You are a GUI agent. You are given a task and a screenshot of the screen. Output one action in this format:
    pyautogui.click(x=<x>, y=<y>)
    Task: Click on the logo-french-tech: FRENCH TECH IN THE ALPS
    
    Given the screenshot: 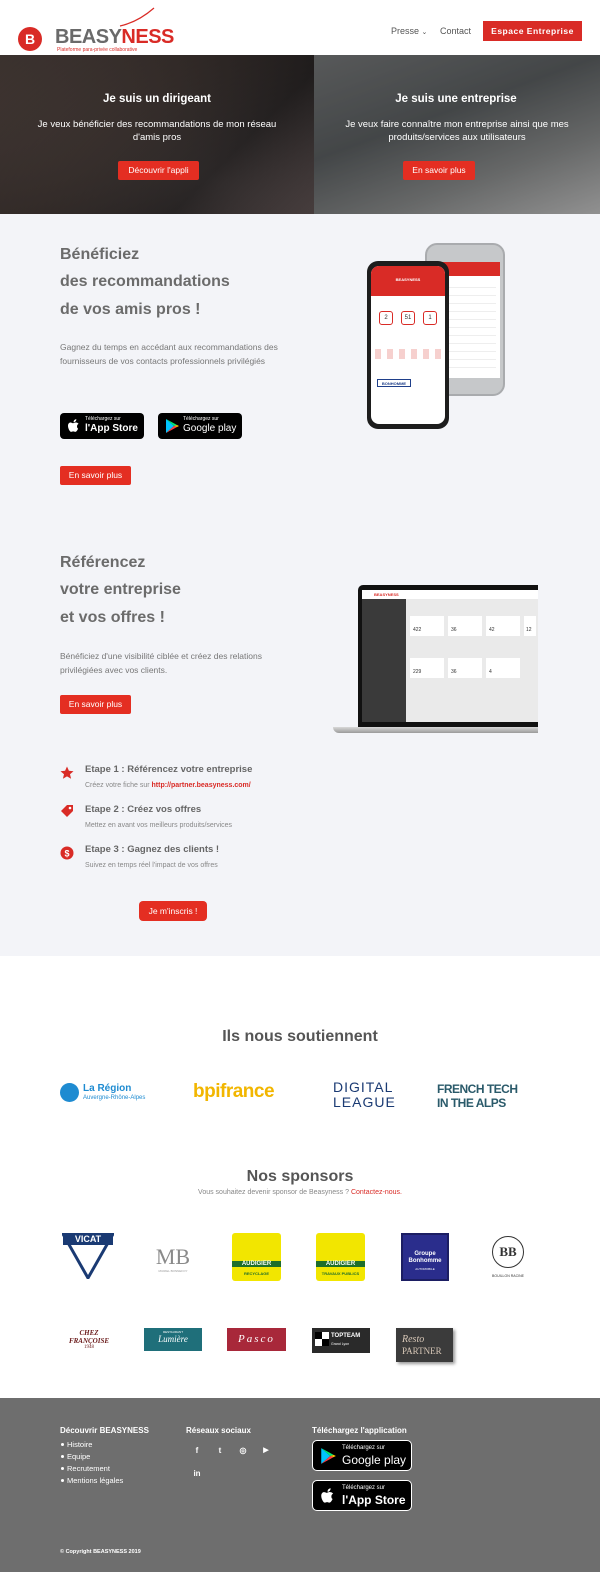 What is the action you would take?
    pyautogui.click(x=477, y=1096)
    